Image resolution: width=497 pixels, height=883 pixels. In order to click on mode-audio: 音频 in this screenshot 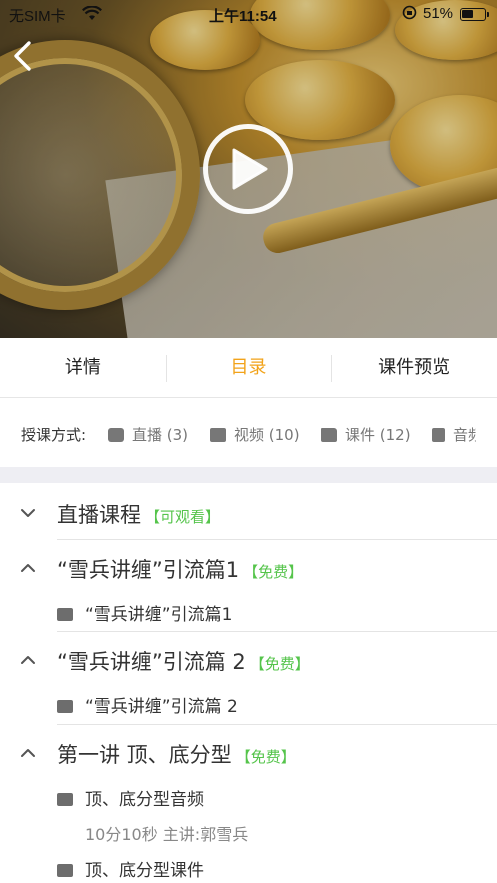, I will do `click(454, 434)`.